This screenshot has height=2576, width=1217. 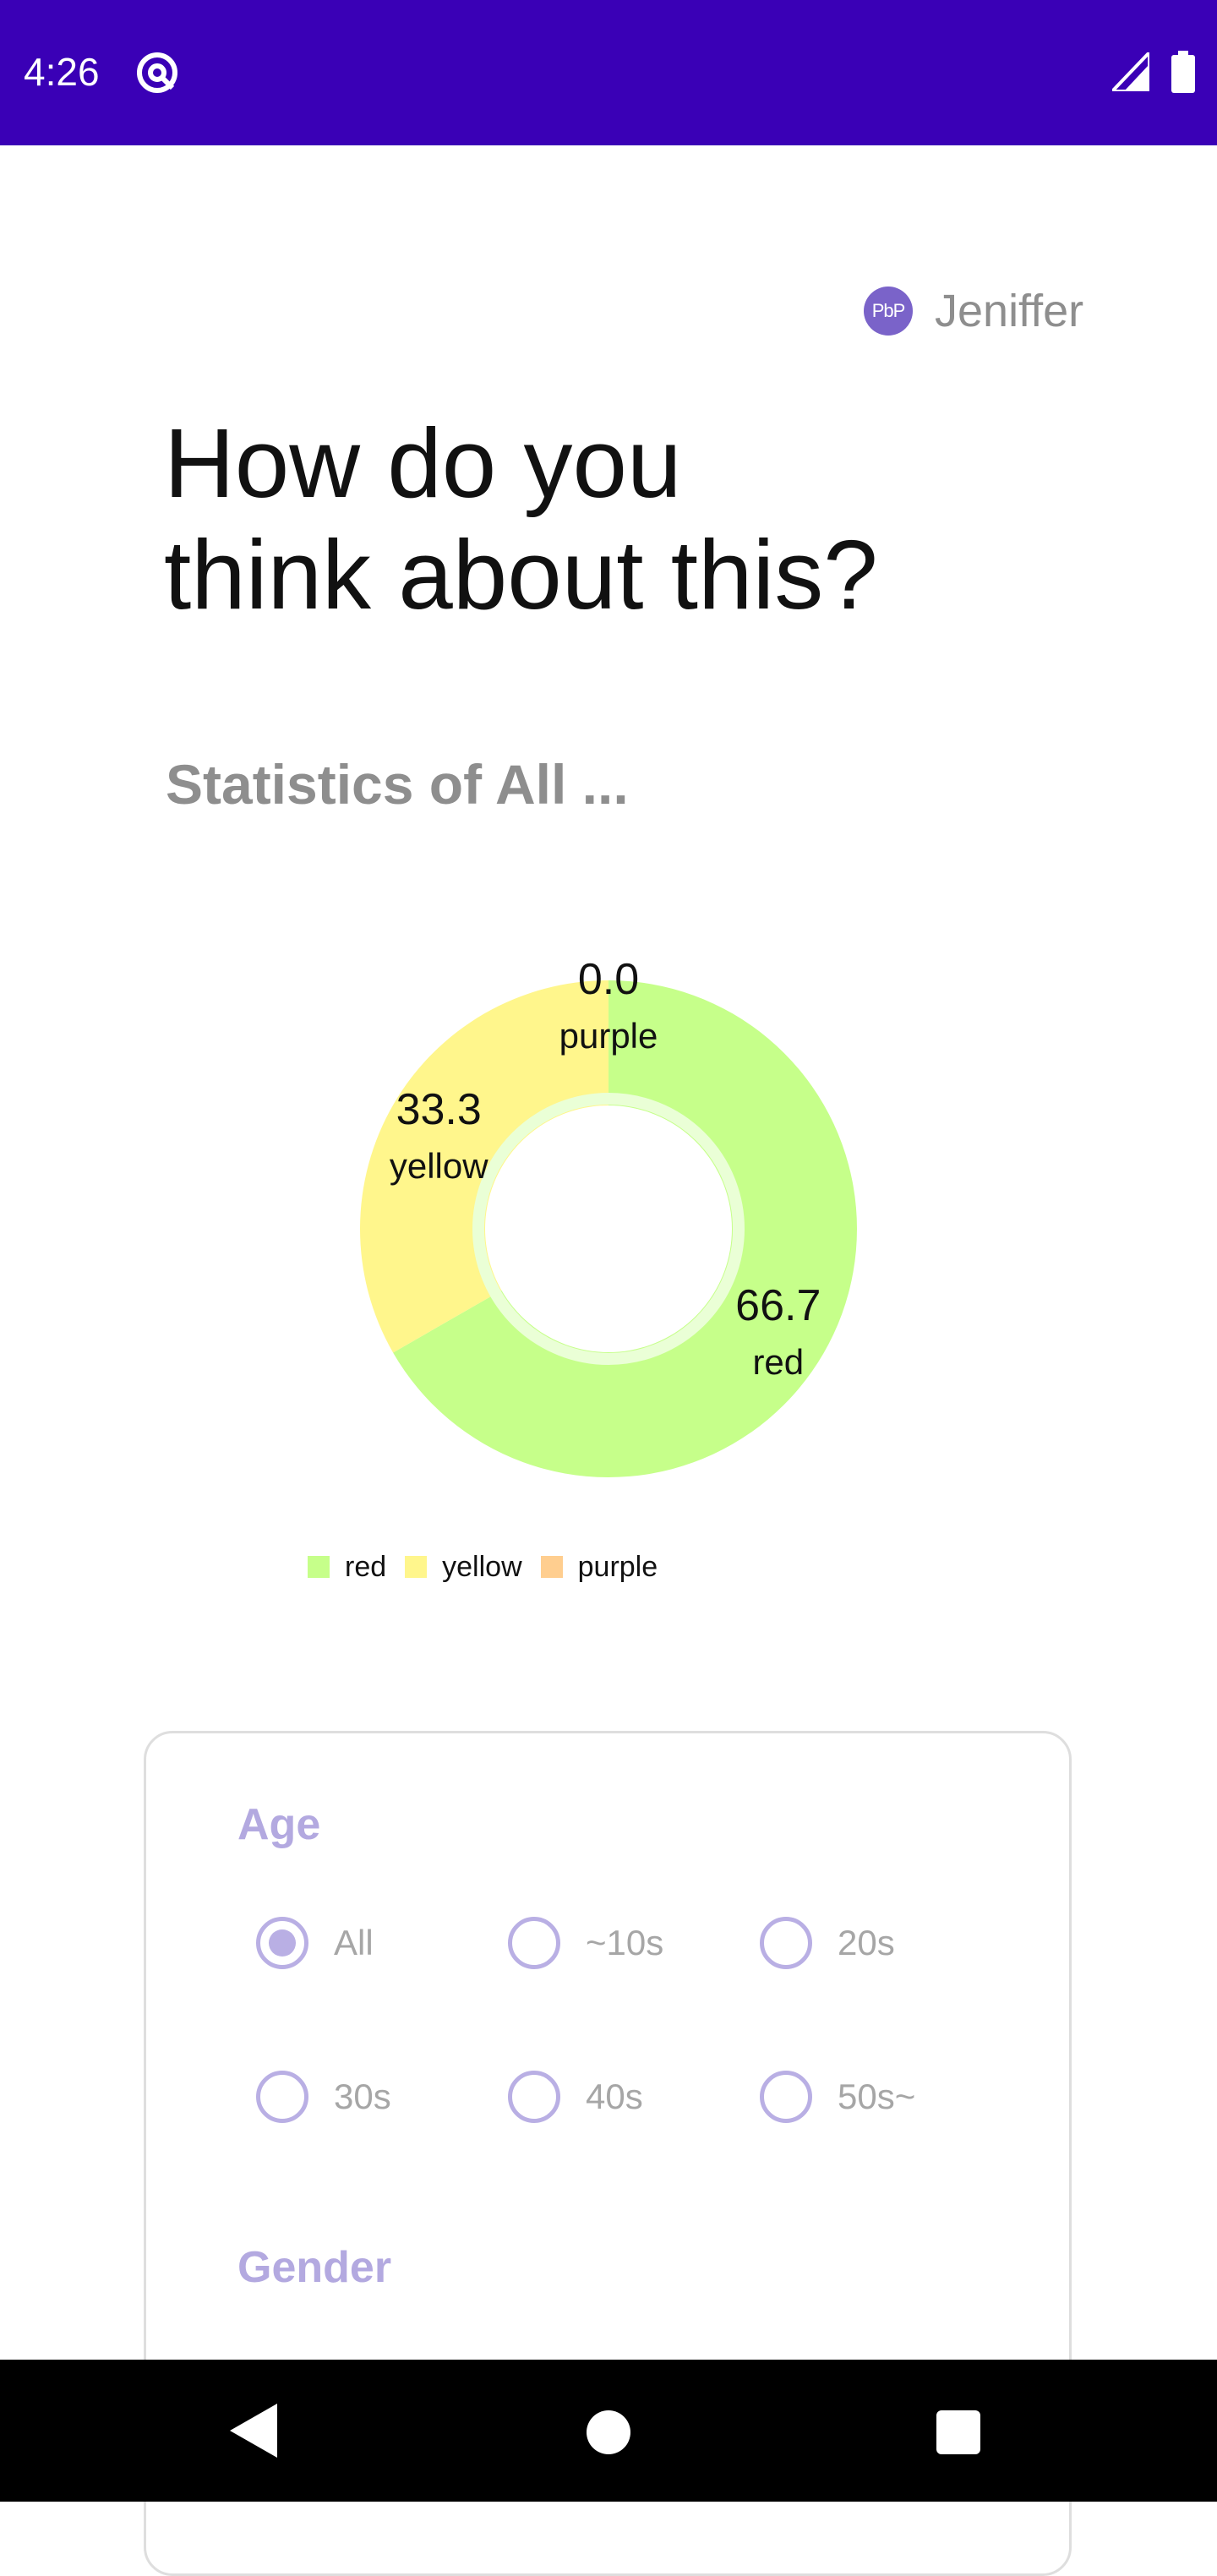 I want to click on avatar: PbP, so click(x=888, y=311).